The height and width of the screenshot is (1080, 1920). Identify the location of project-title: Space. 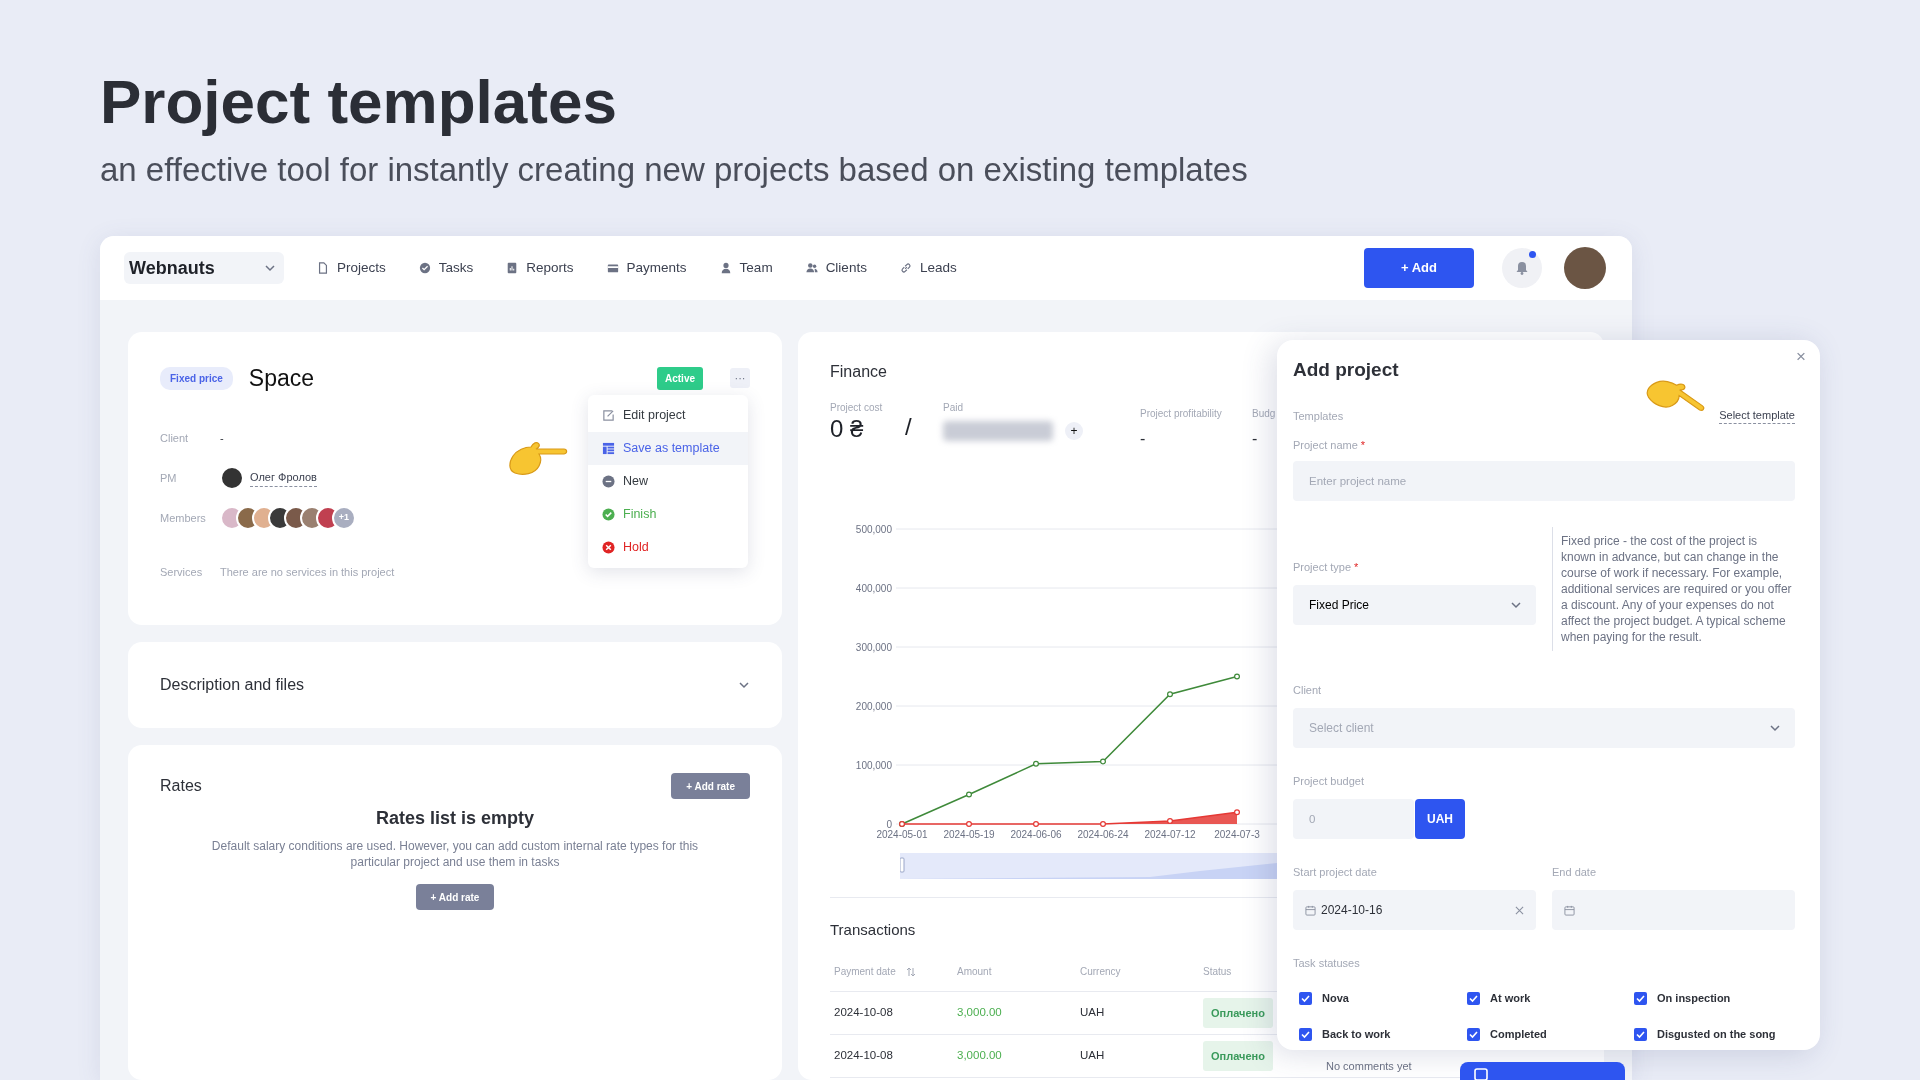
(281, 378).